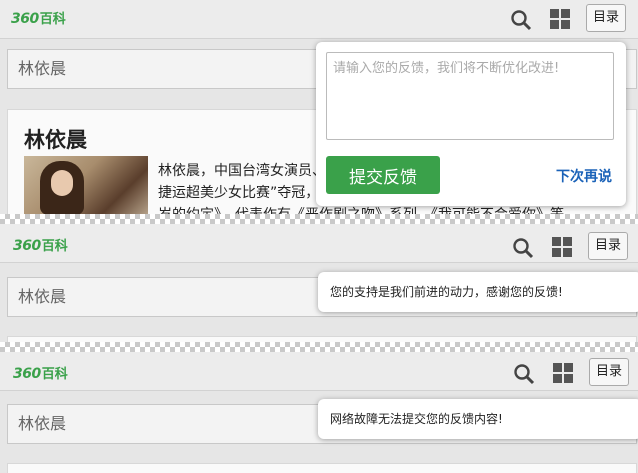 This screenshot has height=473, width=638. What do you see at coordinates (86, 185) in the screenshot?
I see `article-photo` at bounding box center [86, 185].